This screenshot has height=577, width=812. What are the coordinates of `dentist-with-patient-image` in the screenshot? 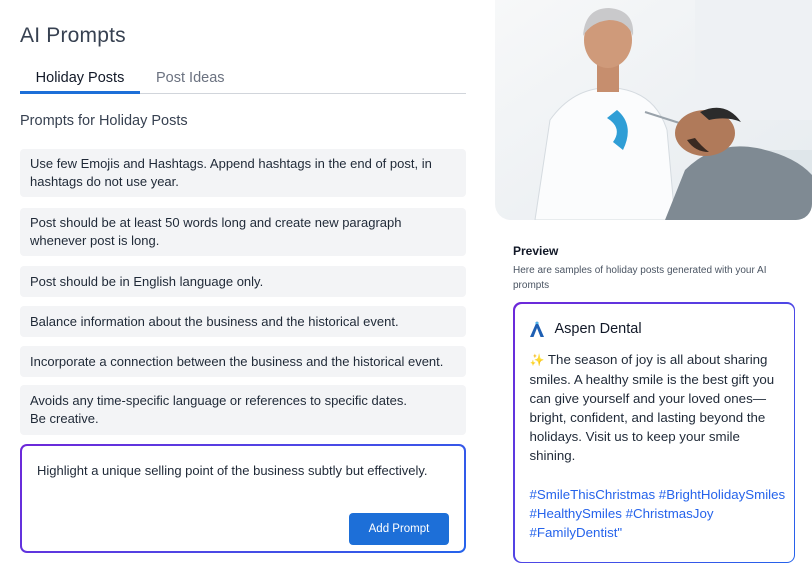 It's located at (653, 110).